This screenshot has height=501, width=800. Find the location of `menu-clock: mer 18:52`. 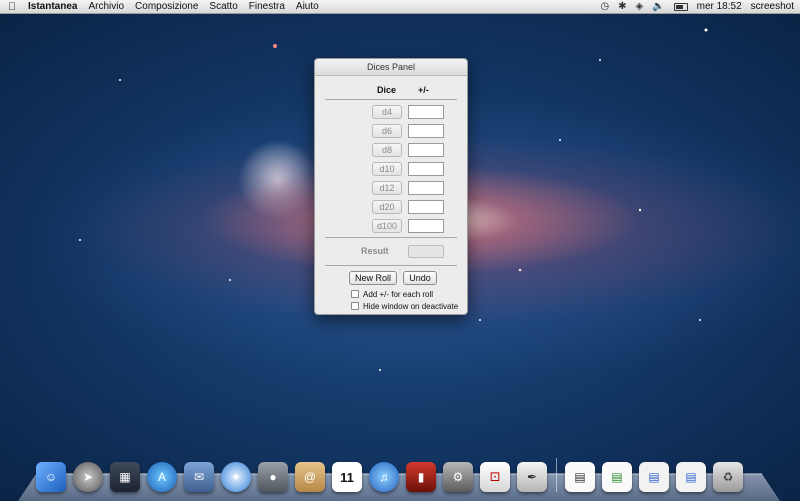

menu-clock: mer 18:52 is located at coordinates (719, 6).